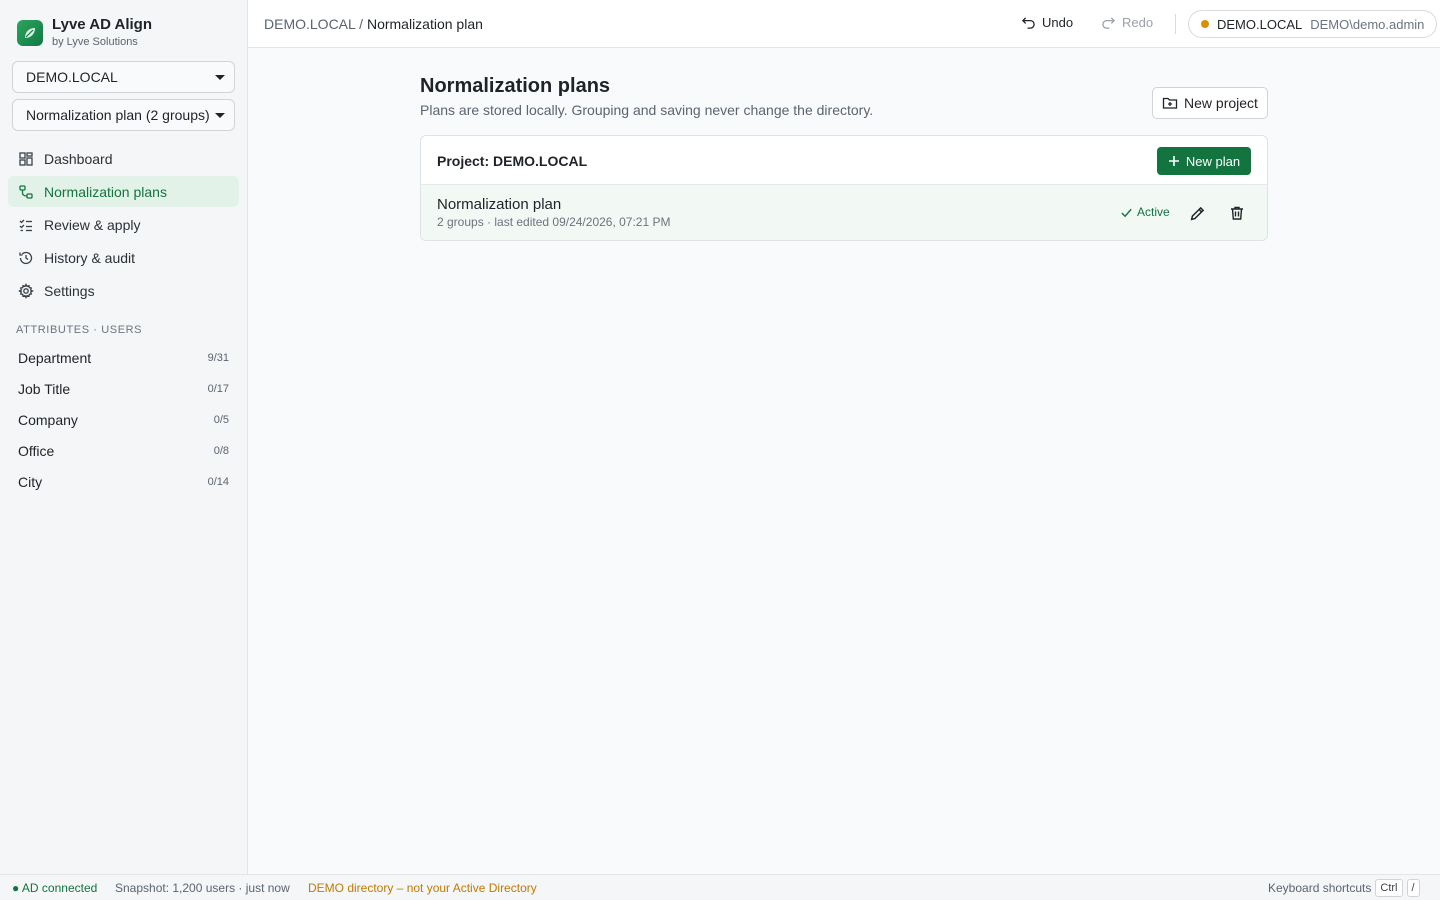 The width and height of the screenshot is (1440, 900). I want to click on nav-item-dashboard: Dashboard, so click(123, 158).